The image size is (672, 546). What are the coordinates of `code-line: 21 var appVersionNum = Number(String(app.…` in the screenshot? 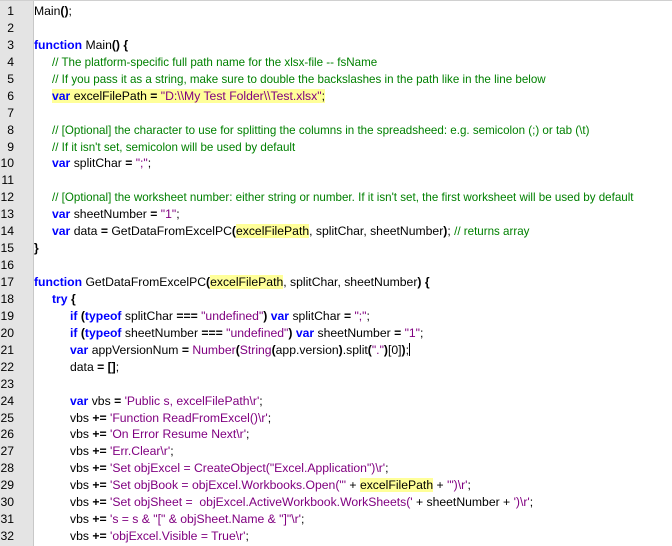 It's located at (336, 350).